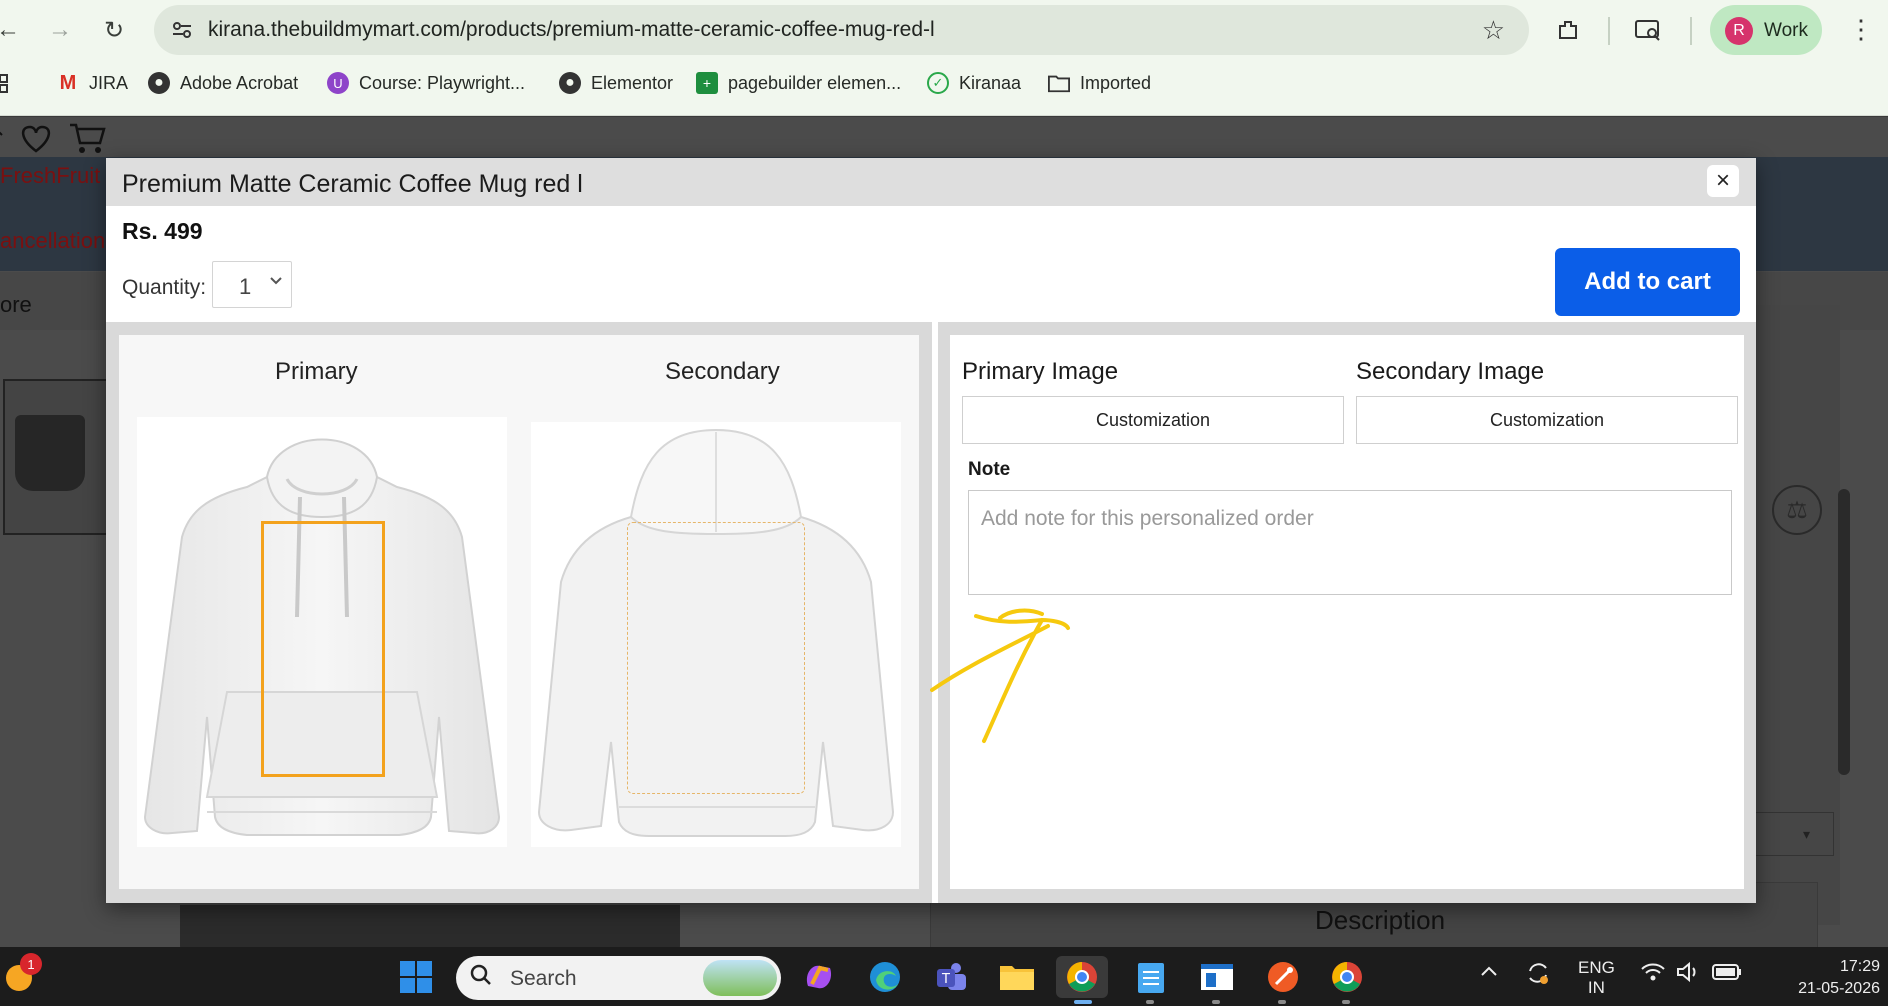  Describe the element at coordinates (430, 926) in the screenshot. I see `bg-dark-block` at that location.